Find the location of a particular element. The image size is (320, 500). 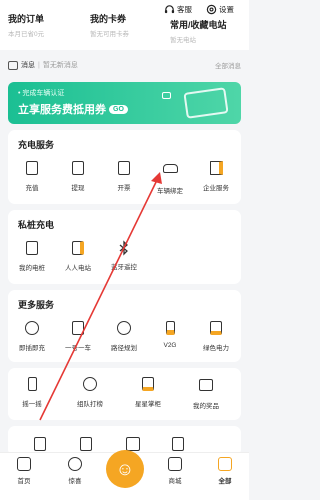

grid-item-team-rank: 组队打榜 is located at coordinates (90, 392).